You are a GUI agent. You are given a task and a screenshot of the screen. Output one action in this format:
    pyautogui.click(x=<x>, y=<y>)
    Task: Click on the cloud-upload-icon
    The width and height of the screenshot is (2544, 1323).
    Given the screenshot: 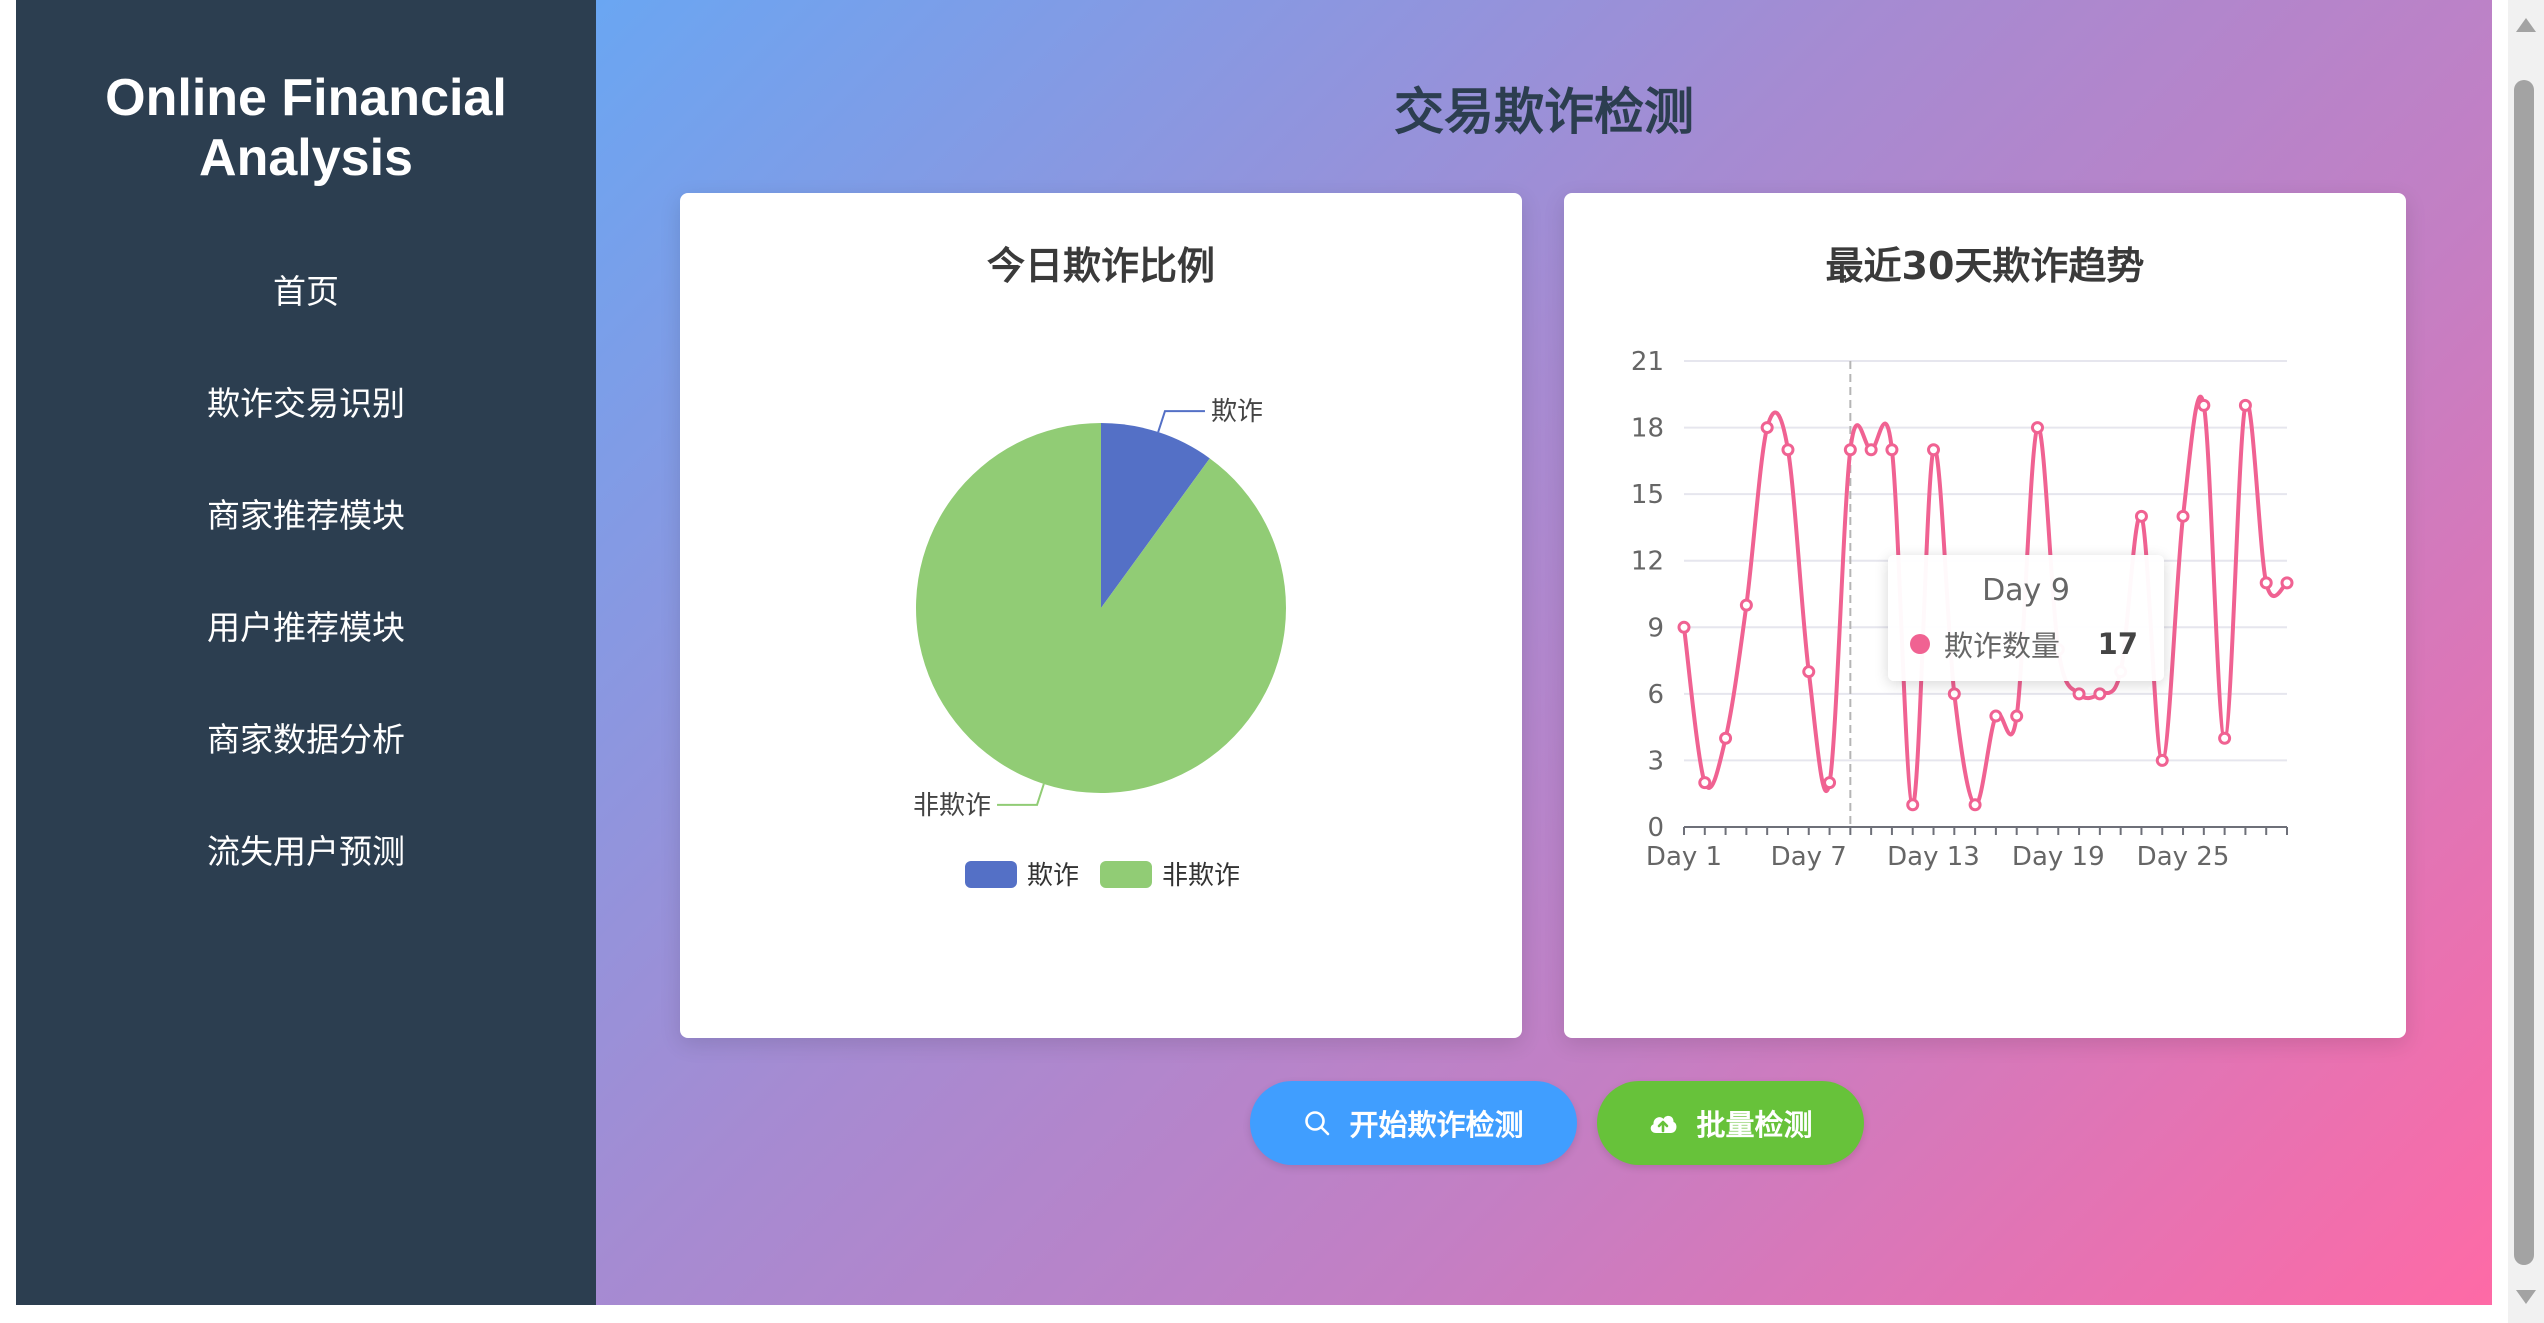 What is the action you would take?
    pyautogui.click(x=1663, y=1123)
    